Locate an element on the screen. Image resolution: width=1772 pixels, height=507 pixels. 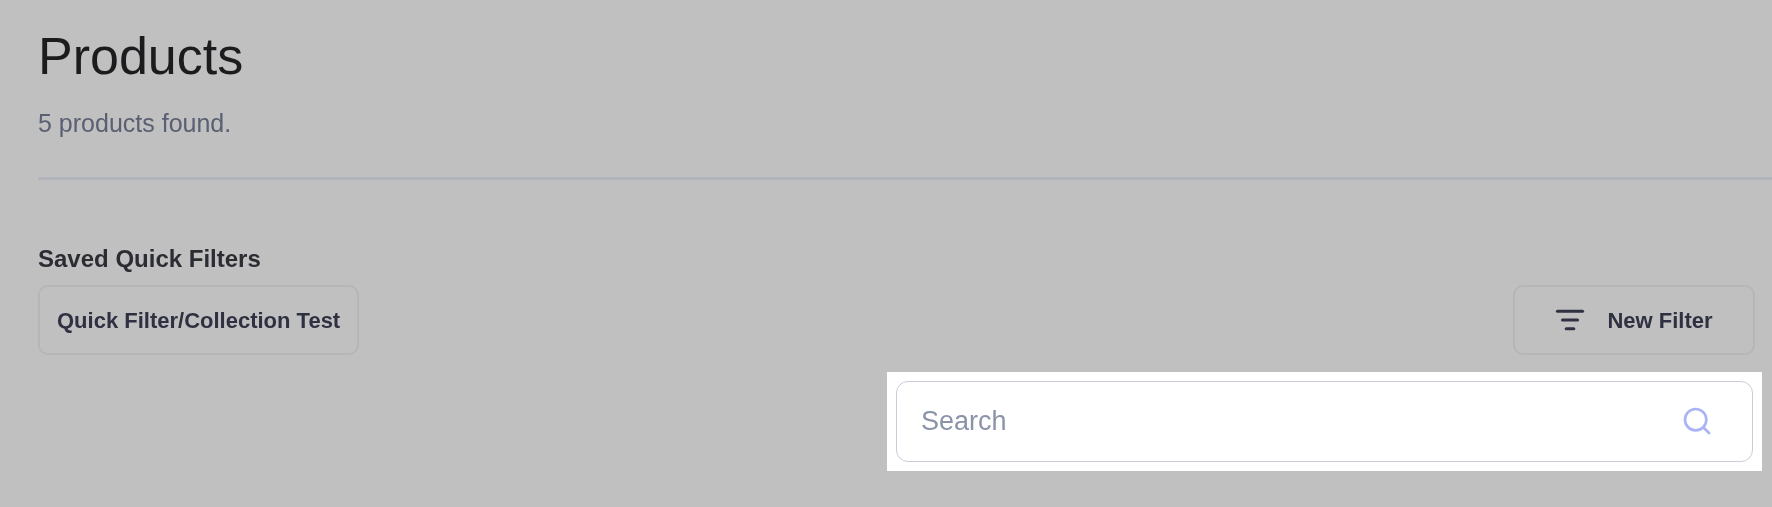
results-count: 5 products found. is located at coordinates (135, 123).